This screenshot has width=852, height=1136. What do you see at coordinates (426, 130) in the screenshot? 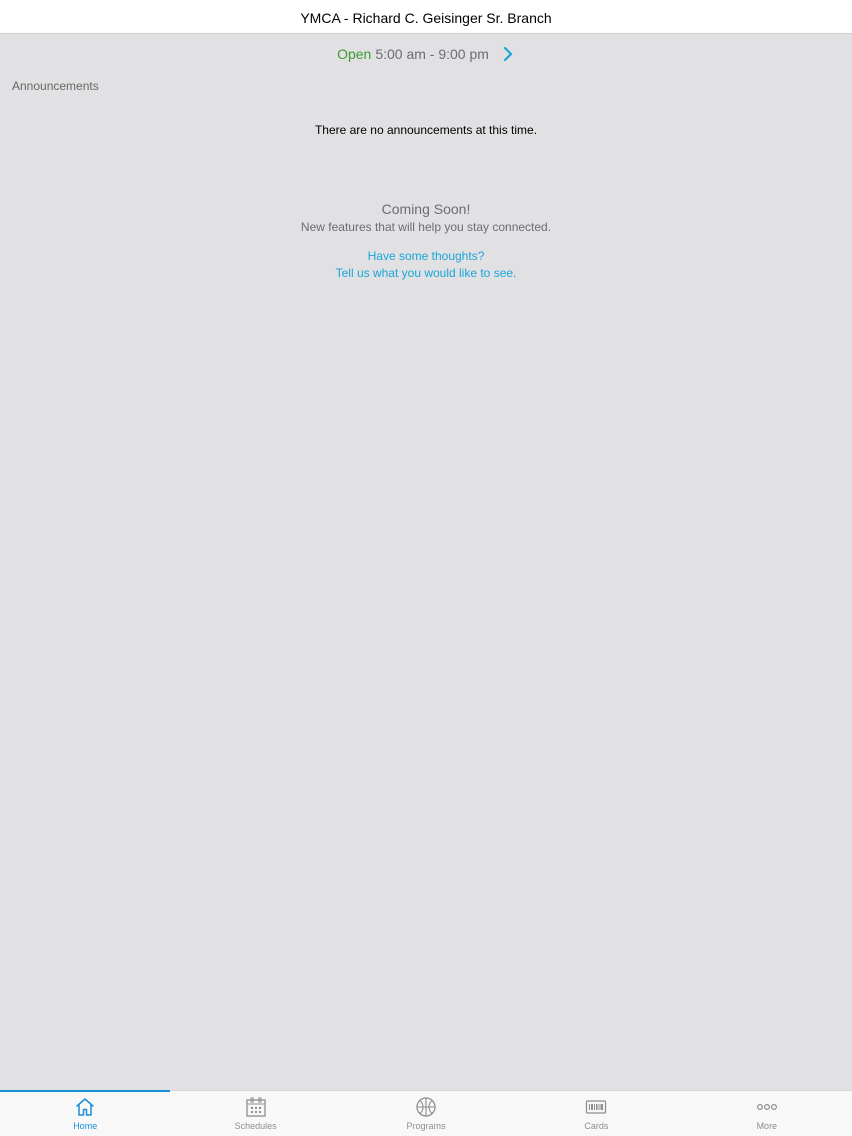
I see `empty-announcements-message: There are no announcements at this time.` at bounding box center [426, 130].